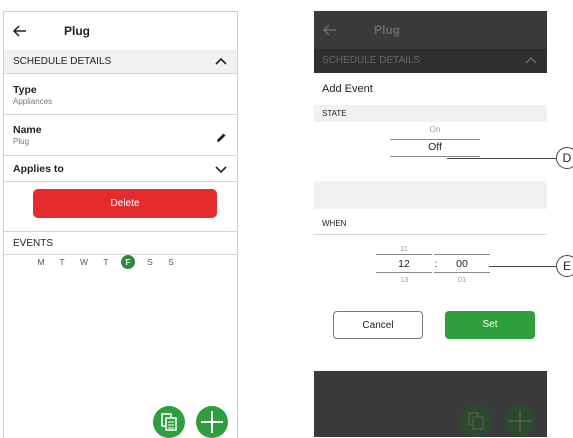 Image resolution: width=573 pixels, height=438 pixels. I want to click on spacer-band, so click(430, 195).